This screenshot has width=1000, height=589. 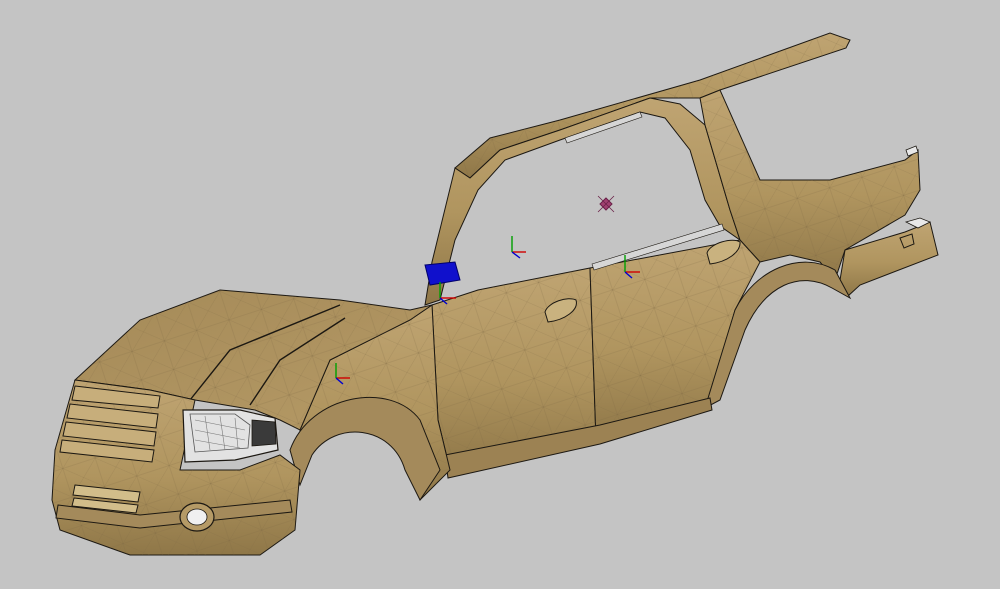 What do you see at coordinates (230, 436) in the screenshot?
I see `headlamp` at bounding box center [230, 436].